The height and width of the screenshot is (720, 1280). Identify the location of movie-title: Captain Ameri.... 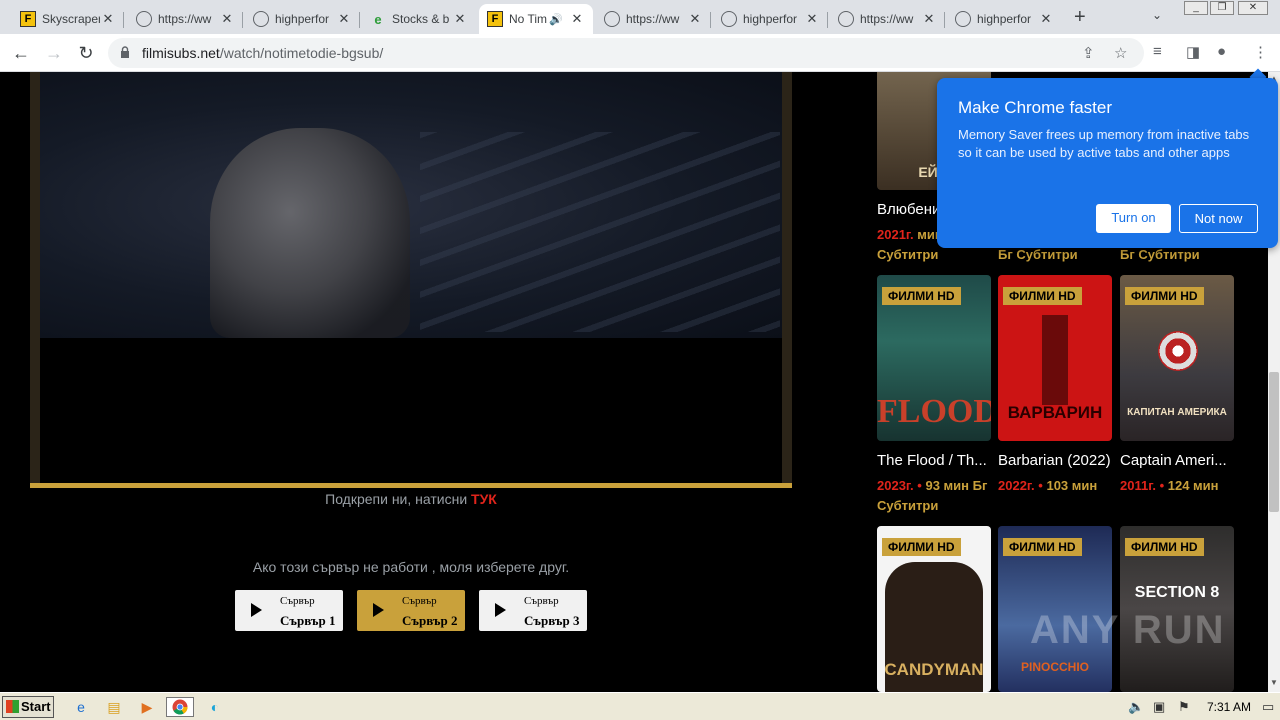
(1178, 460).